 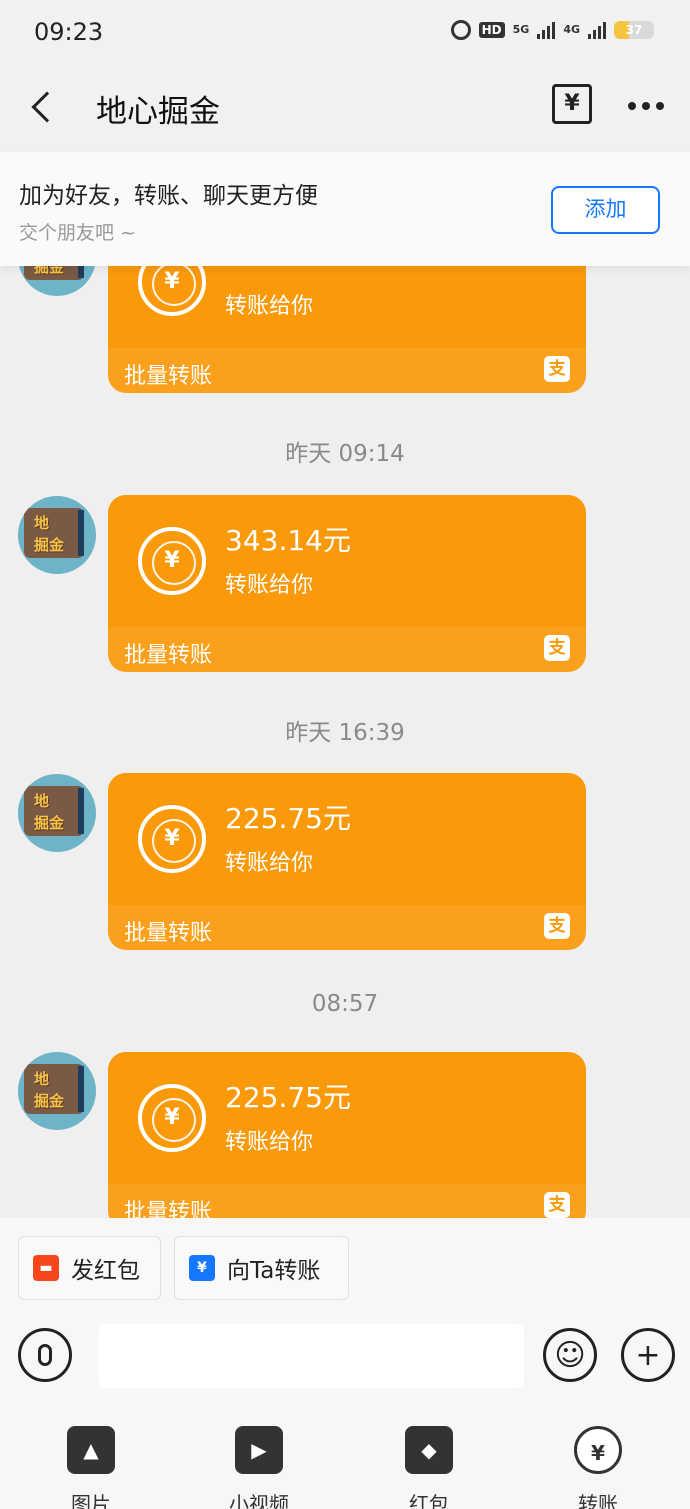 I want to click on input-bar: ☺ +, so click(x=345, y=1362).